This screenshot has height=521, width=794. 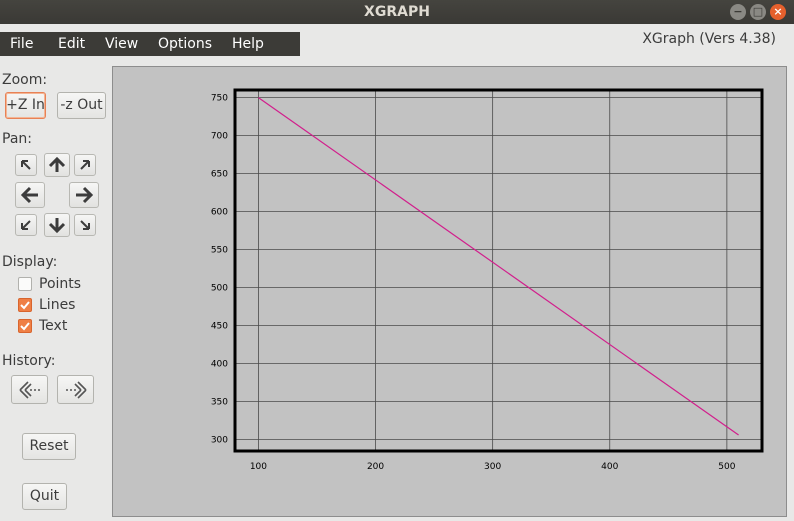 What do you see at coordinates (57, 305) in the screenshot?
I see `lines-checkbox-label: Lines` at bounding box center [57, 305].